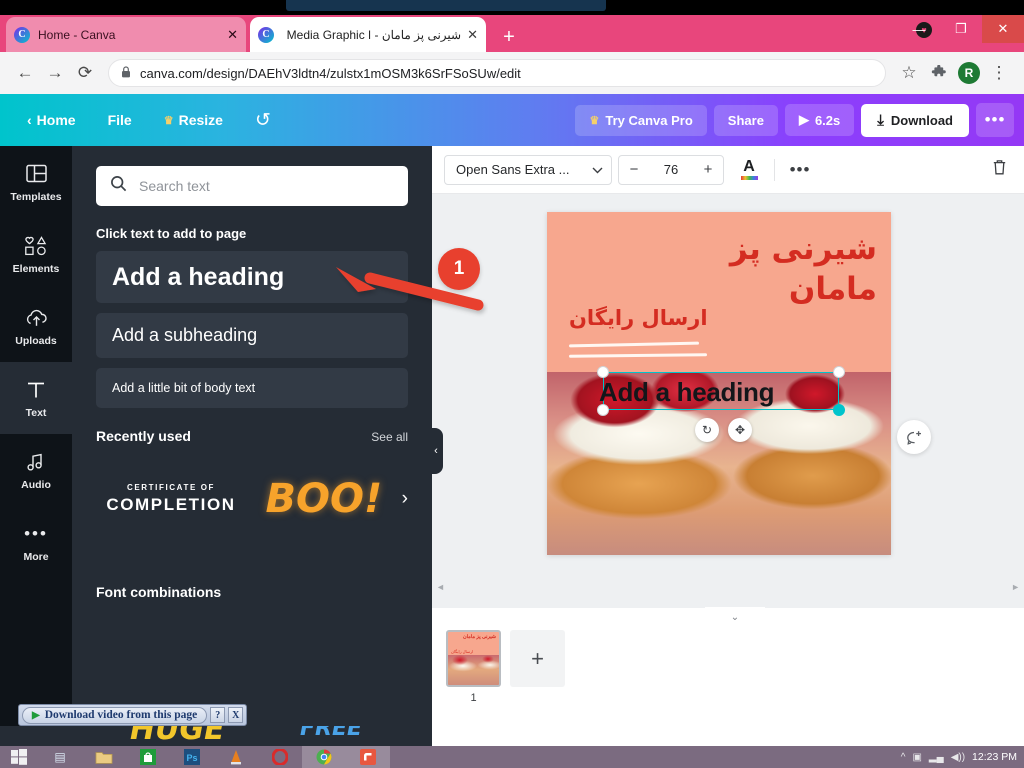  What do you see at coordinates (266, 34) in the screenshot?
I see `canva-icon: C` at bounding box center [266, 34].